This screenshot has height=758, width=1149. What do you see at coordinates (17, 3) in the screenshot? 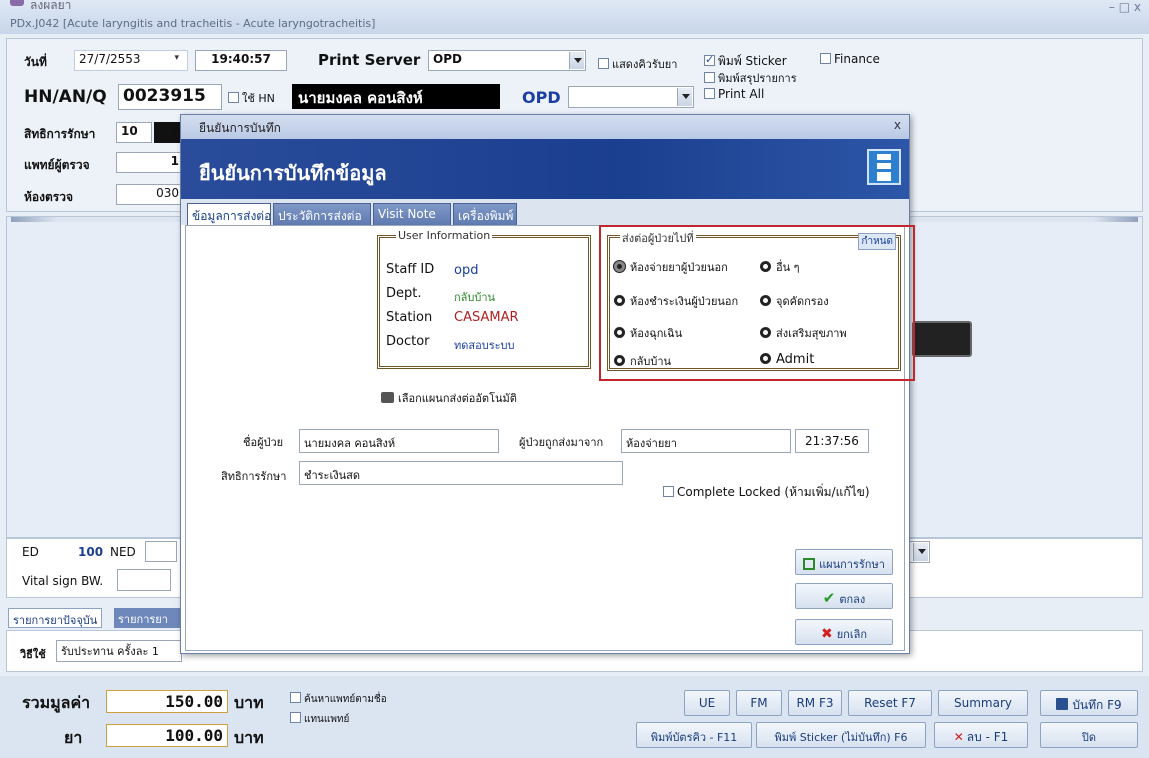
I see `app-icon` at bounding box center [17, 3].